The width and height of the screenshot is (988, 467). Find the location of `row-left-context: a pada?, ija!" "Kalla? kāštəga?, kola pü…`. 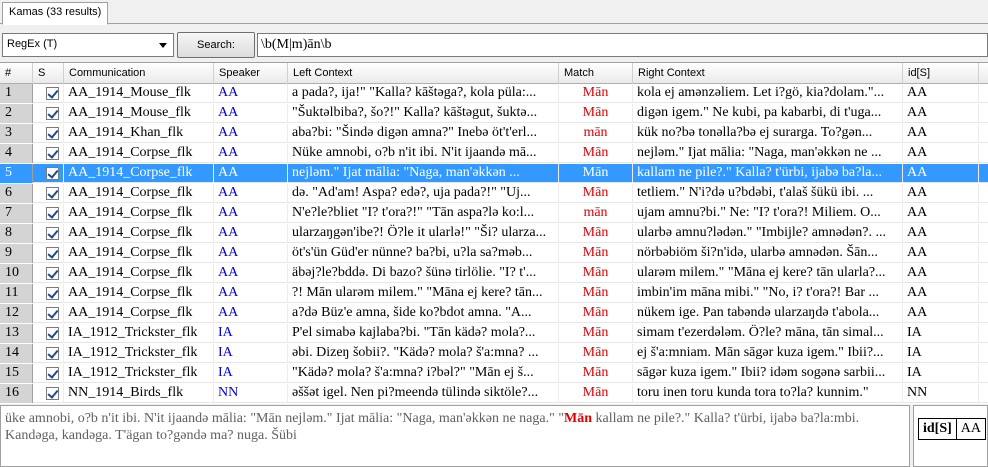

row-left-context: a pada?, ija!" "Kalla? kāštəga?, kola pü… is located at coordinates (423, 93).